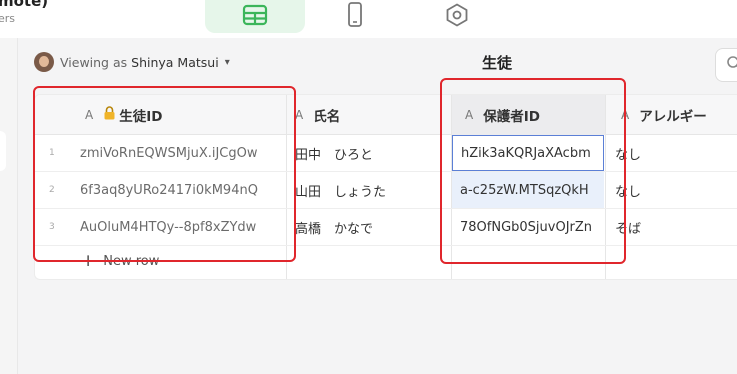 This screenshot has height=374, width=737. I want to click on top-bar: mote) ers, so click(368, 19).